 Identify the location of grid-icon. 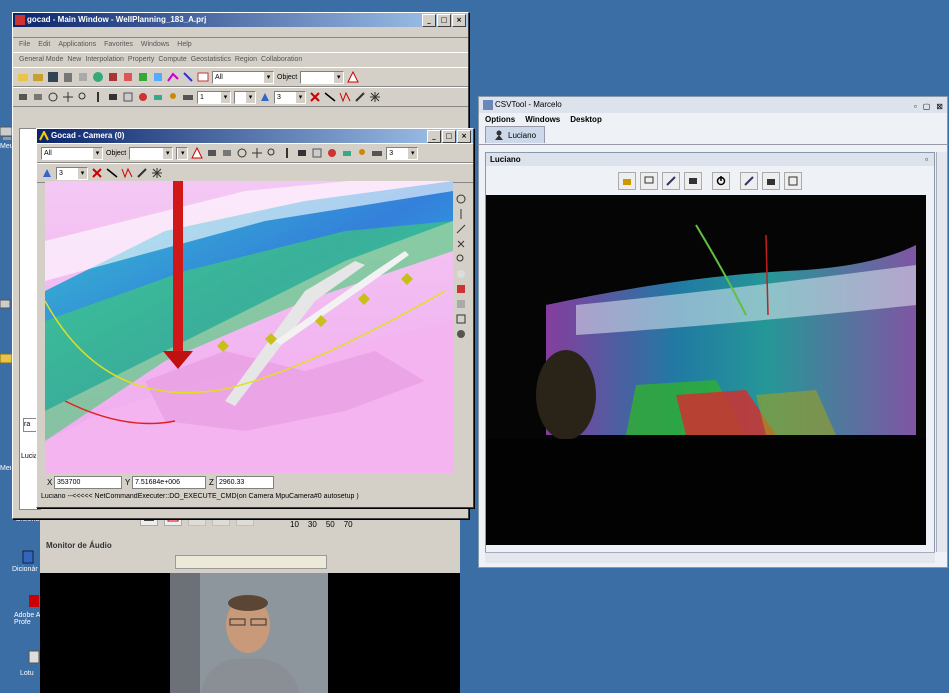
(83, 77).